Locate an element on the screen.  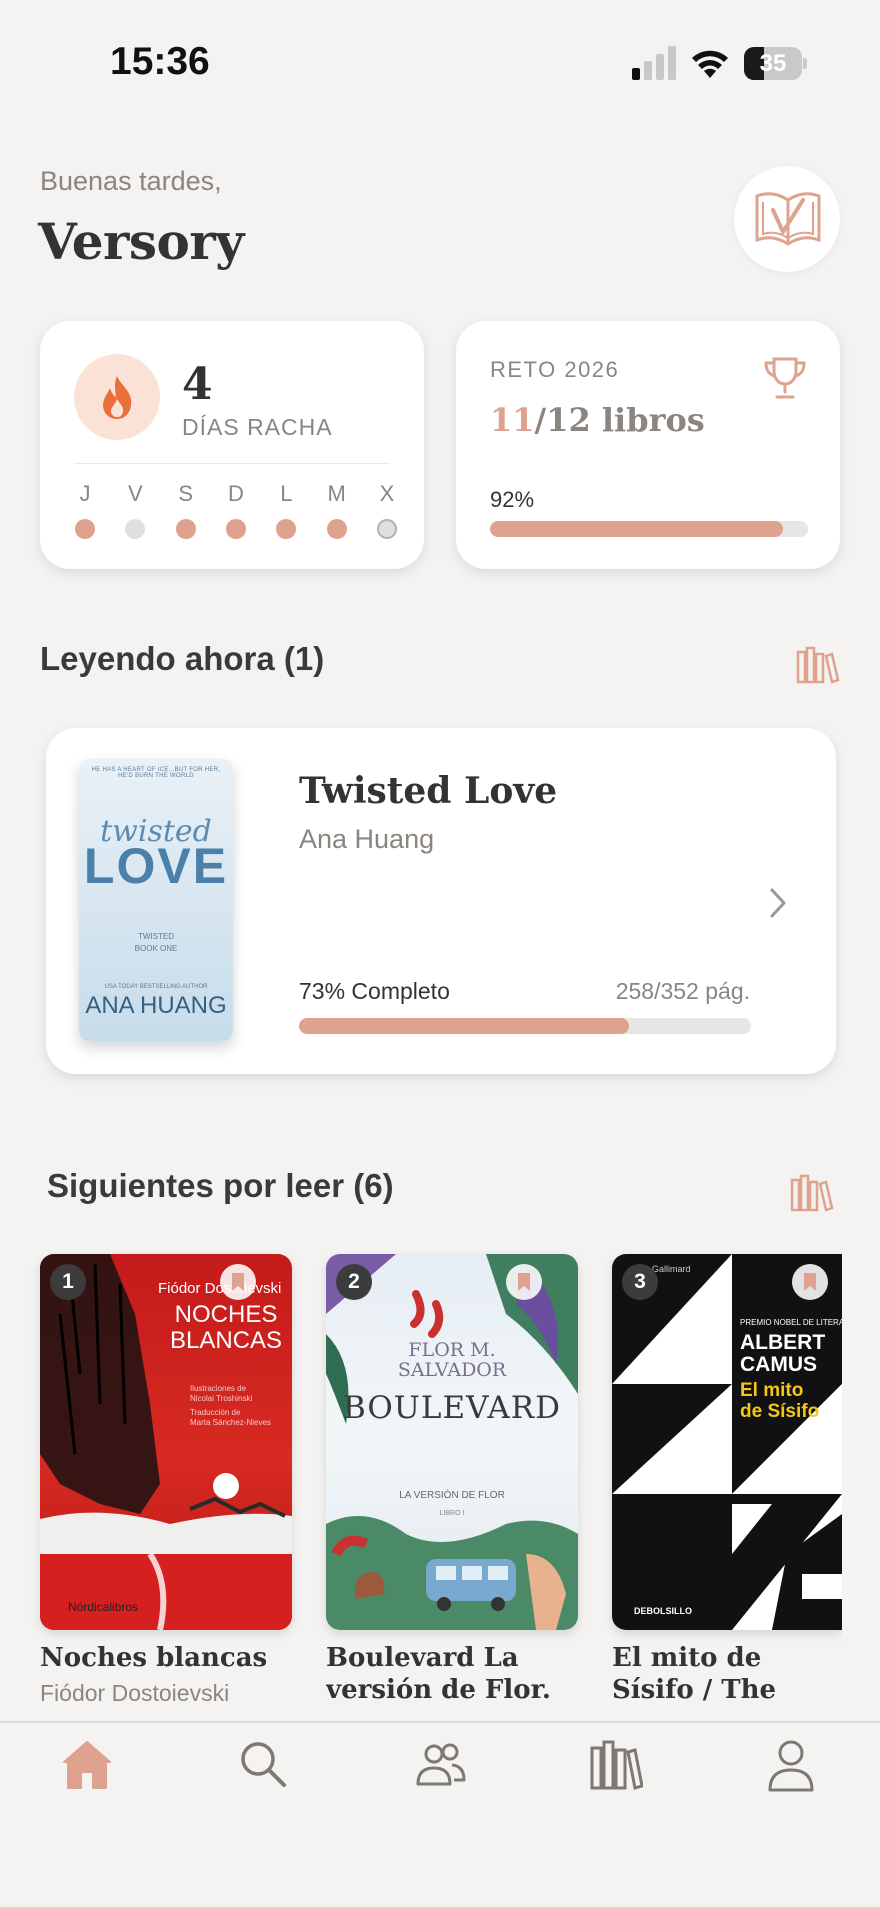
challenge-total: /12 libros is located at coordinates (619, 420).